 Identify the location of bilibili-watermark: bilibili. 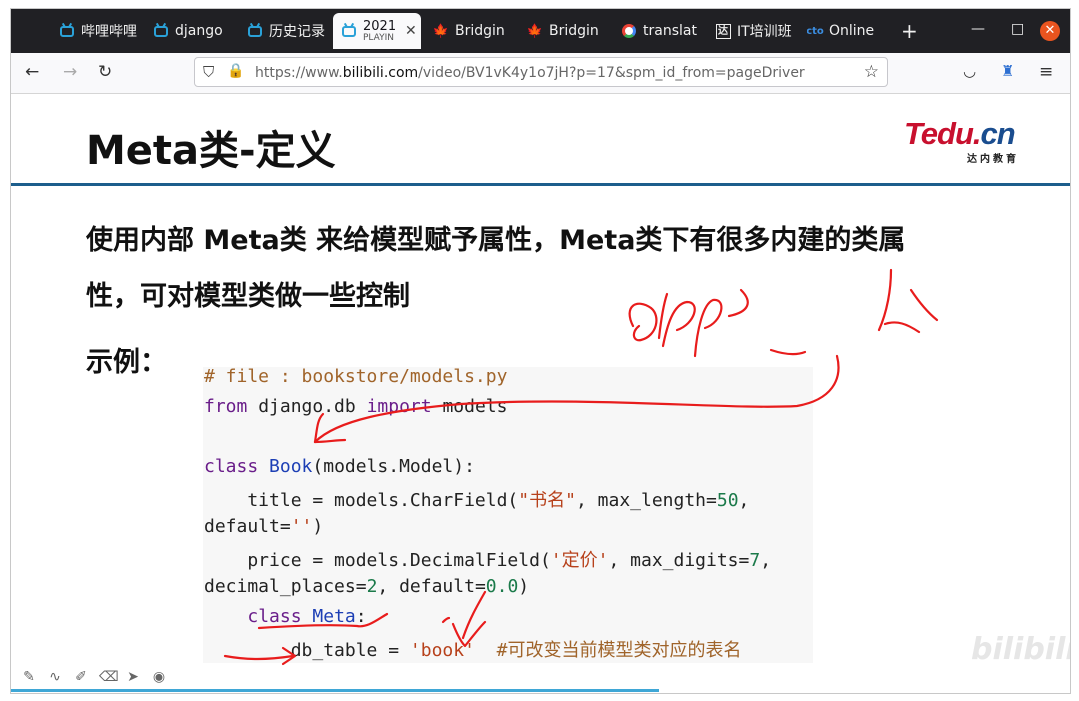
(1021, 649).